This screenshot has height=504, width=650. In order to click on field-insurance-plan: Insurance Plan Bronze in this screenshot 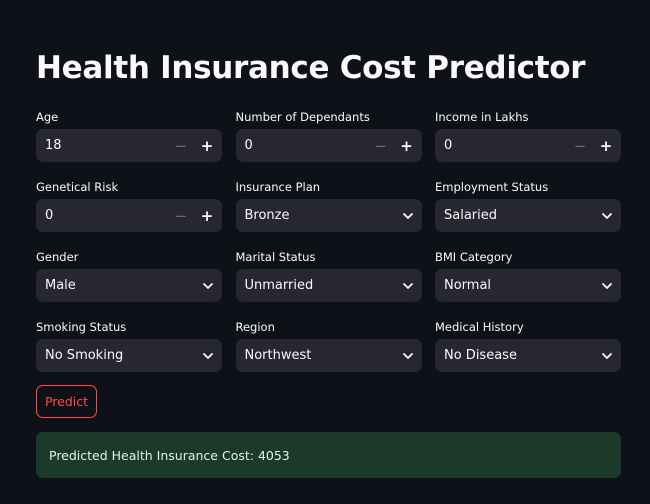, I will do `click(328, 215)`.